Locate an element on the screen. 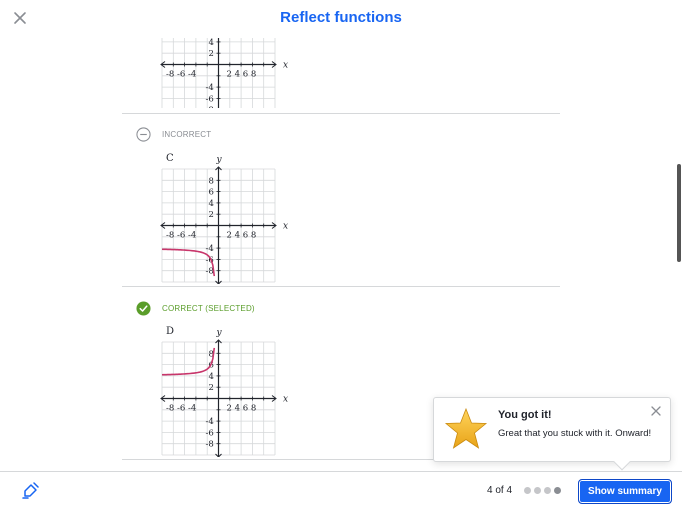 This screenshot has width=682, height=510. close-icon is located at coordinates (656, 411).